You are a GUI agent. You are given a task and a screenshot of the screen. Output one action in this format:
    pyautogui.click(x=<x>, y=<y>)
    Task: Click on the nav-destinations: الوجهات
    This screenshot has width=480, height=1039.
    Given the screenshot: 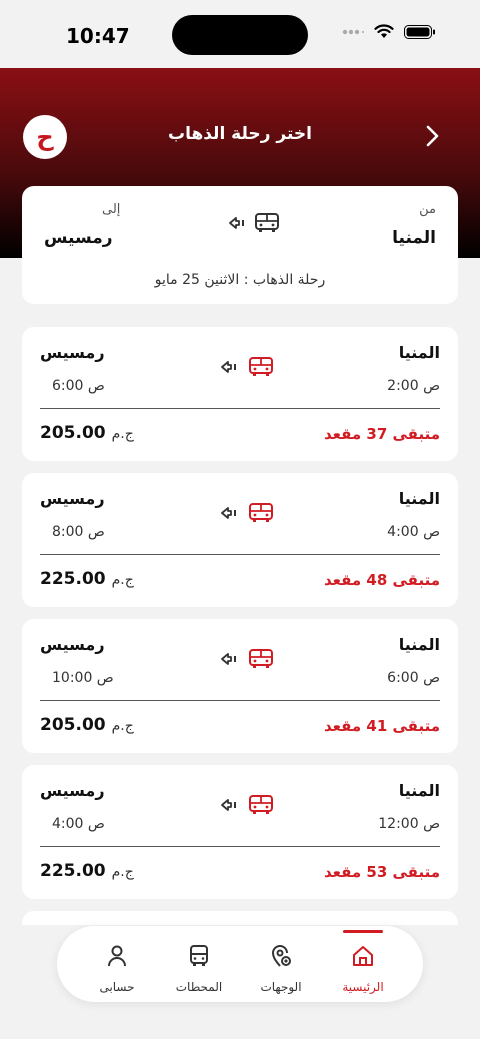 What is the action you would take?
    pyautogui.click(x=281, y=964)
    